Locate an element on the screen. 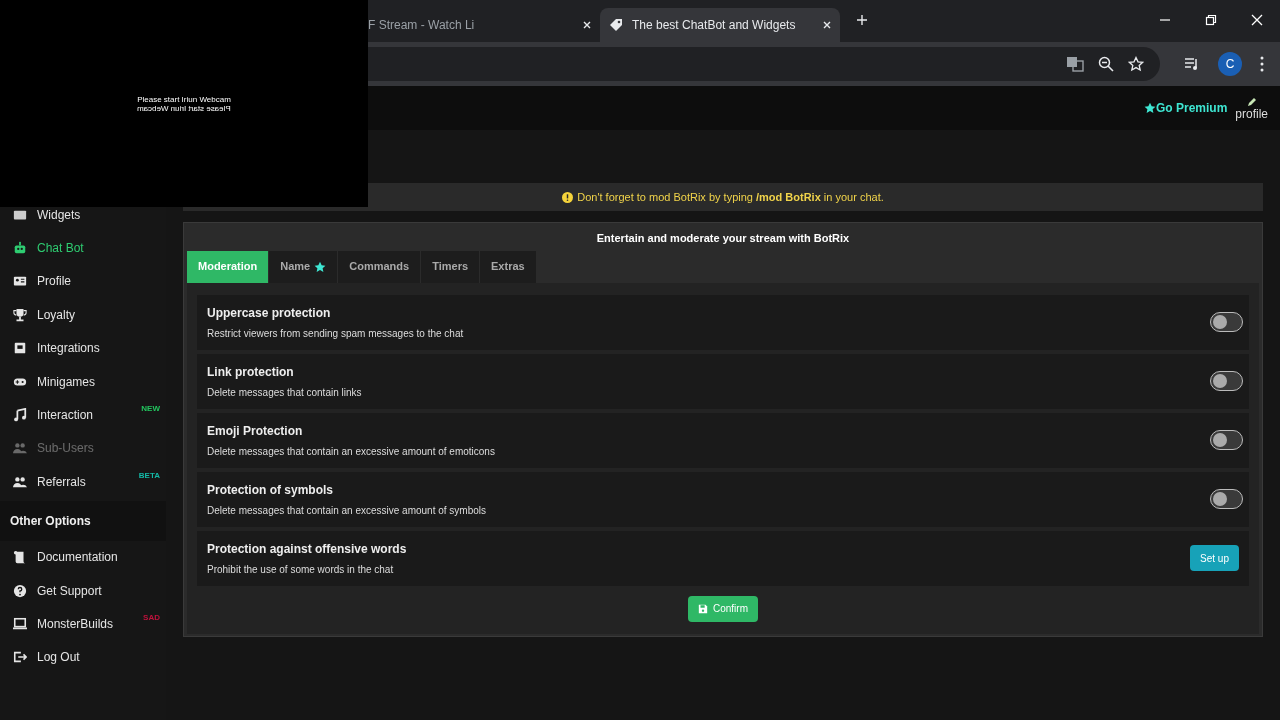 The height and width of the screenshot is (720, 1280). setting-description: Restrict viewers from sending spam messages to the chat is located at coordinates (336, 333).